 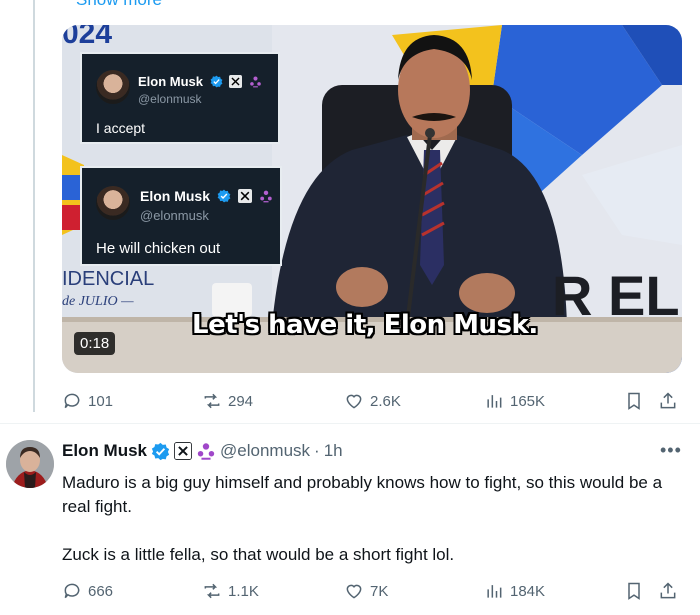 What do you see at coordinates (366, 591) in the screenshot?
I see `like-button: 7K` at bounding box center [366, 591].